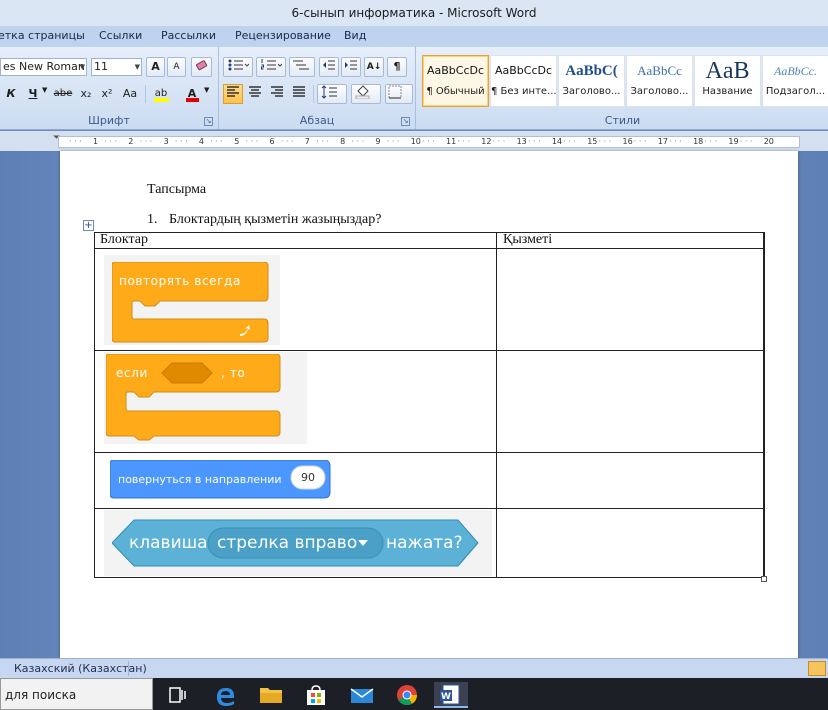  What do you see at coordinates (817, 668) in the screenshot?
I see `print-layout-icon` at bounding box center [817, 668].